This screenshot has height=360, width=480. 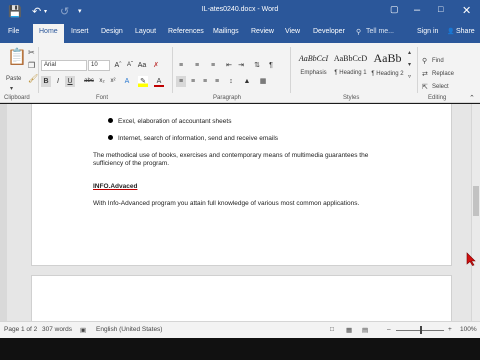 What do you see at coordinates (217, 81) in the screenshot?
I see `justify-icon: ≡` at bounding box center [217, 81].